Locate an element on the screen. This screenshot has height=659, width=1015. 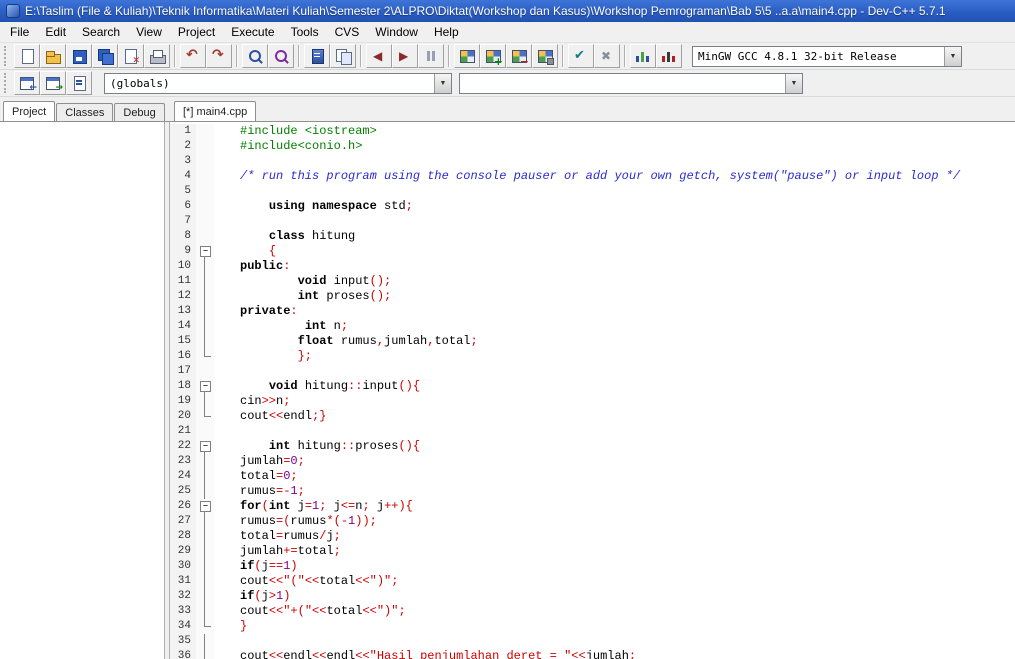
menu-window: Window is located at coordinates (396, 32).